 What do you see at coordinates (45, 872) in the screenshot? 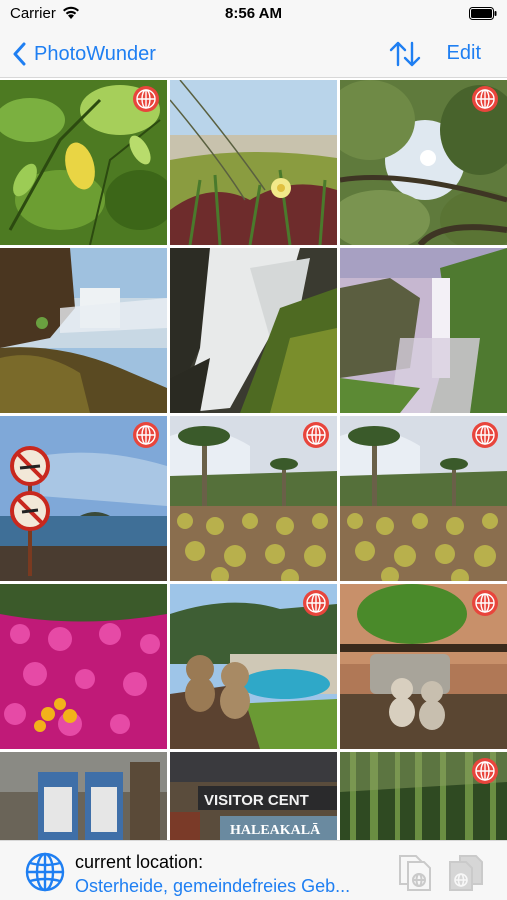
I see `globe-icon` at bounding box center [45, 872].